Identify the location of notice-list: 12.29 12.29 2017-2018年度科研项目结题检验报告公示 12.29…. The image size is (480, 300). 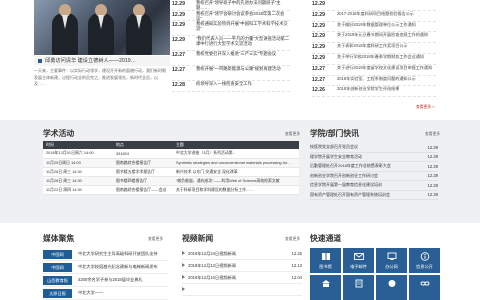
(374, 52).